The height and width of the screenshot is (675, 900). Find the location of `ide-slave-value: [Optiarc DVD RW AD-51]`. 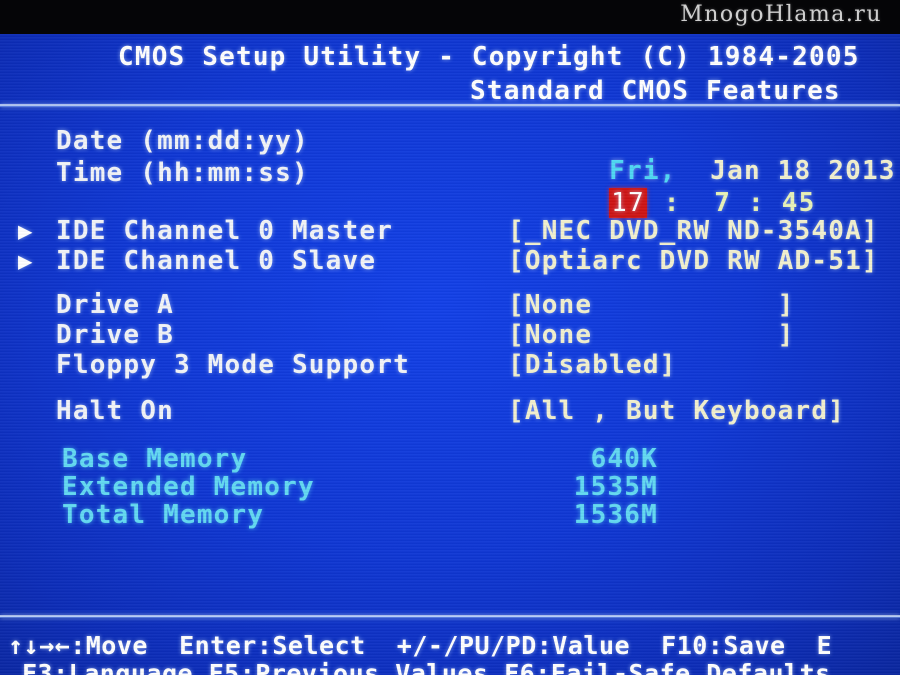

ide-slave-value: [Optiarc DVD RW AD-51] is located at coordinates (693, 261).